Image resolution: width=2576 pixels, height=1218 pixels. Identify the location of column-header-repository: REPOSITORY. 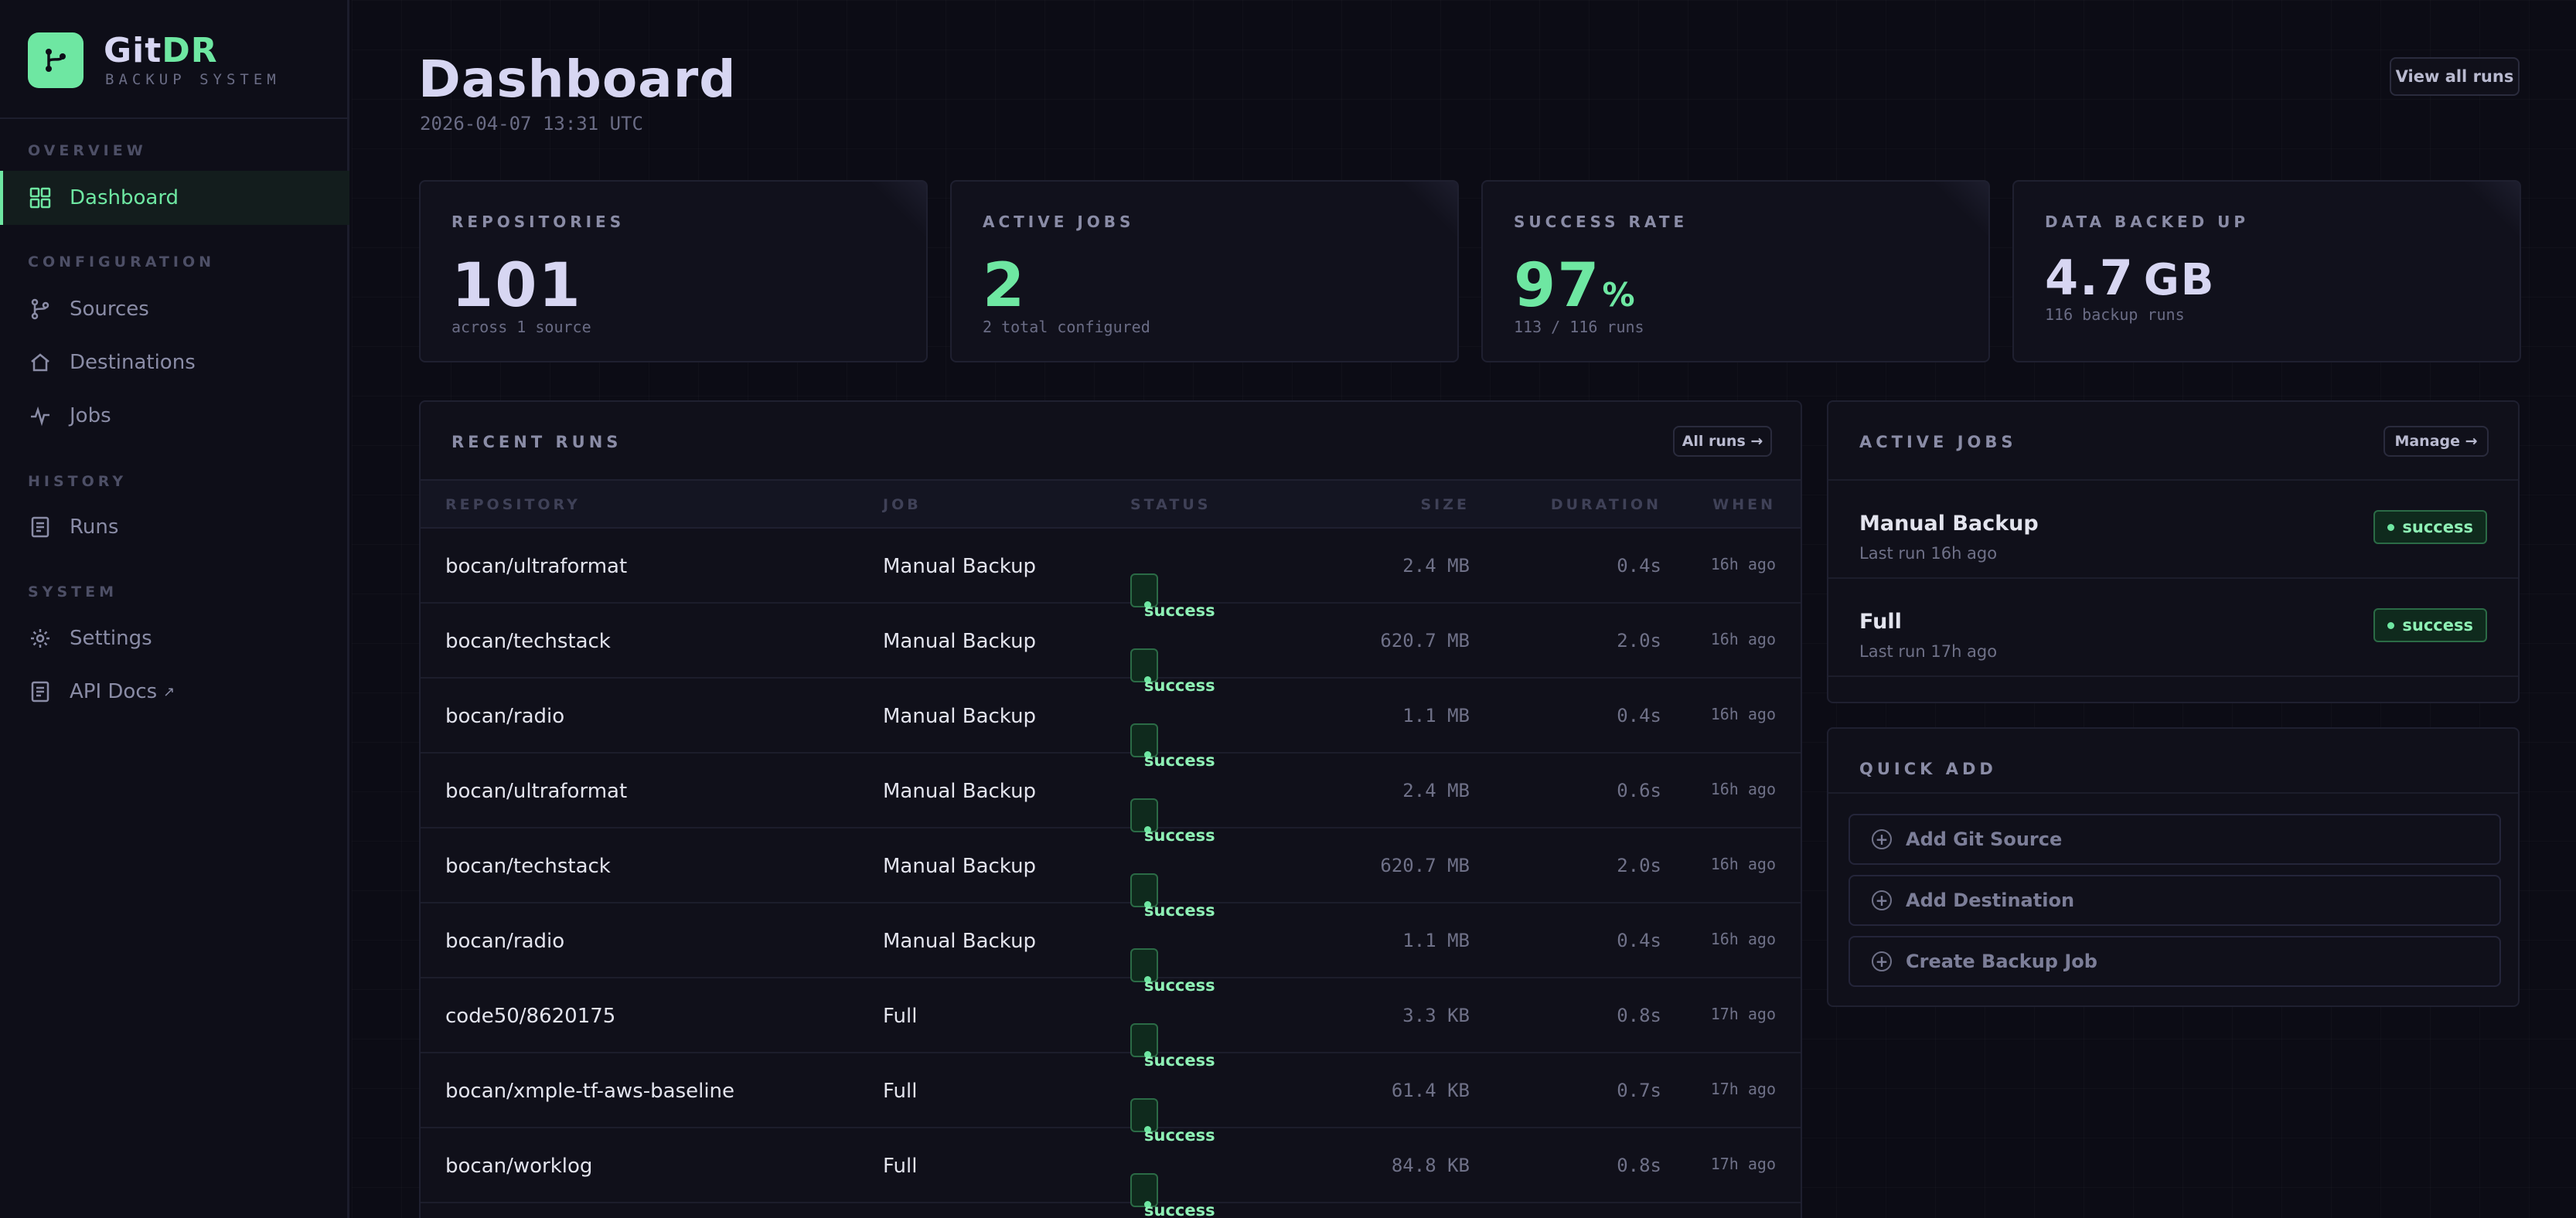
(513, 504).